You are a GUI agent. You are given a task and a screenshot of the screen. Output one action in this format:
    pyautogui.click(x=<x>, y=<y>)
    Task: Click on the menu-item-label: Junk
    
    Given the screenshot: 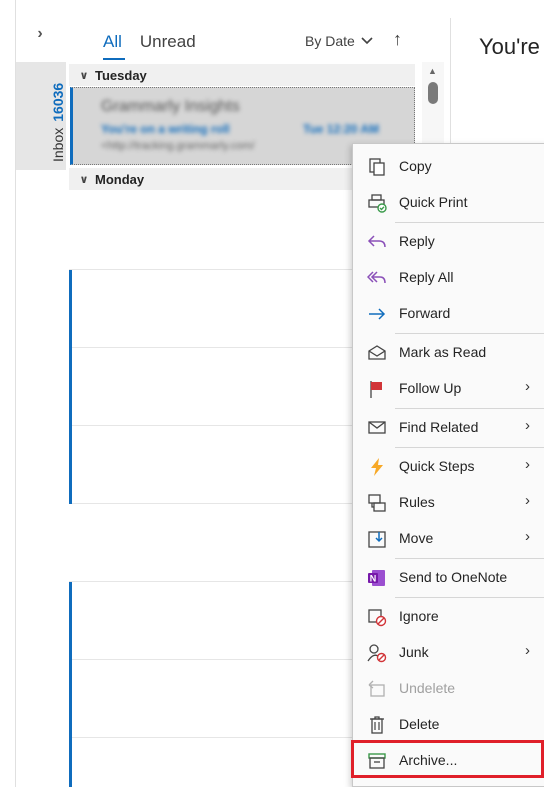 What is the action you would take?
    pyautogui.click(x=414, y=652)
    